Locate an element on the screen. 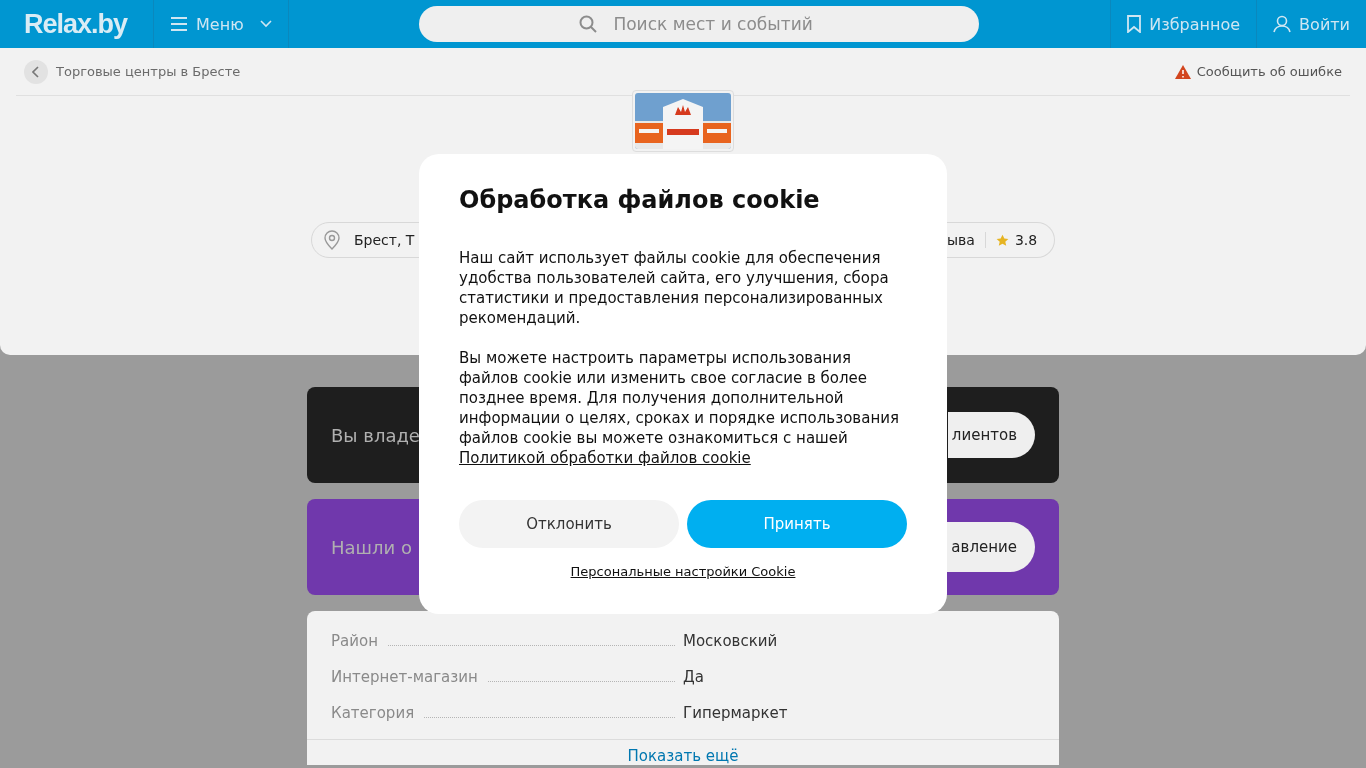 The image size is (1366, 768). detail-value: Московский is located at coordinates (731, 641).